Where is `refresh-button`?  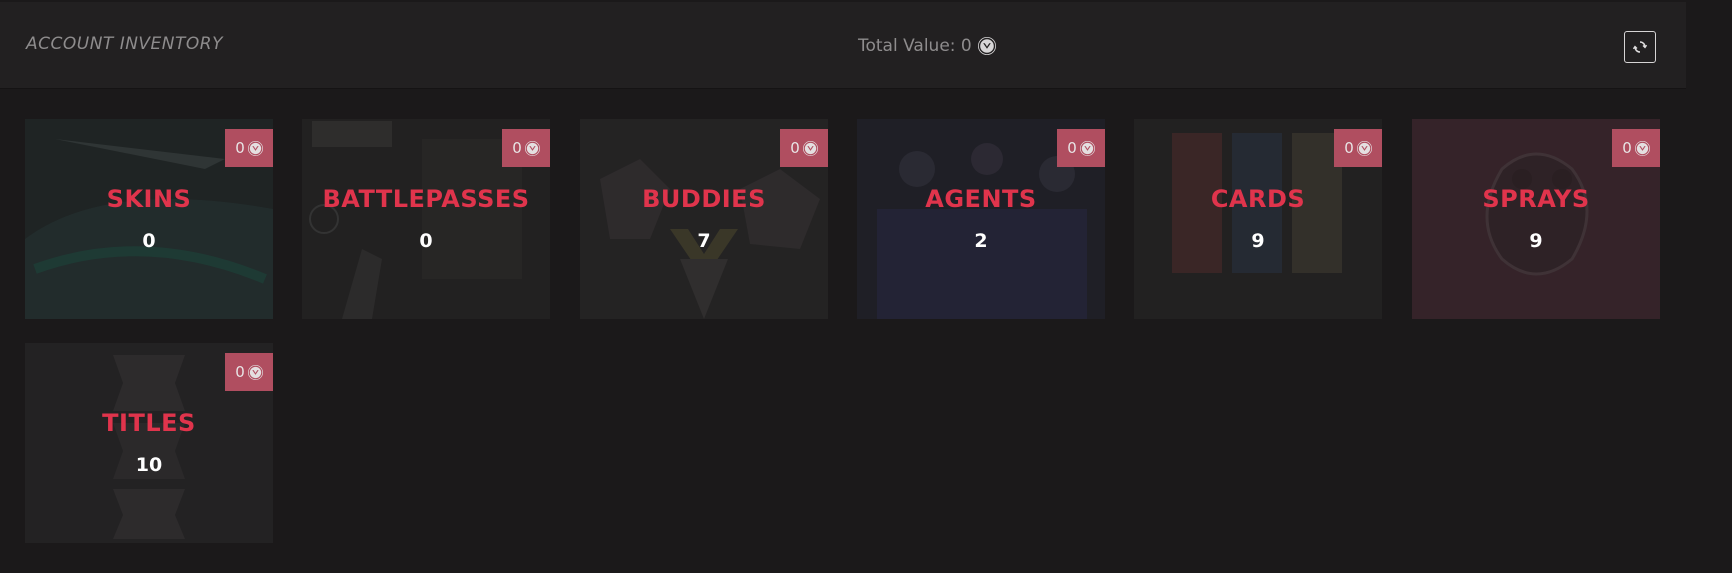 refresh-button is located at coordinates (1640, 47).